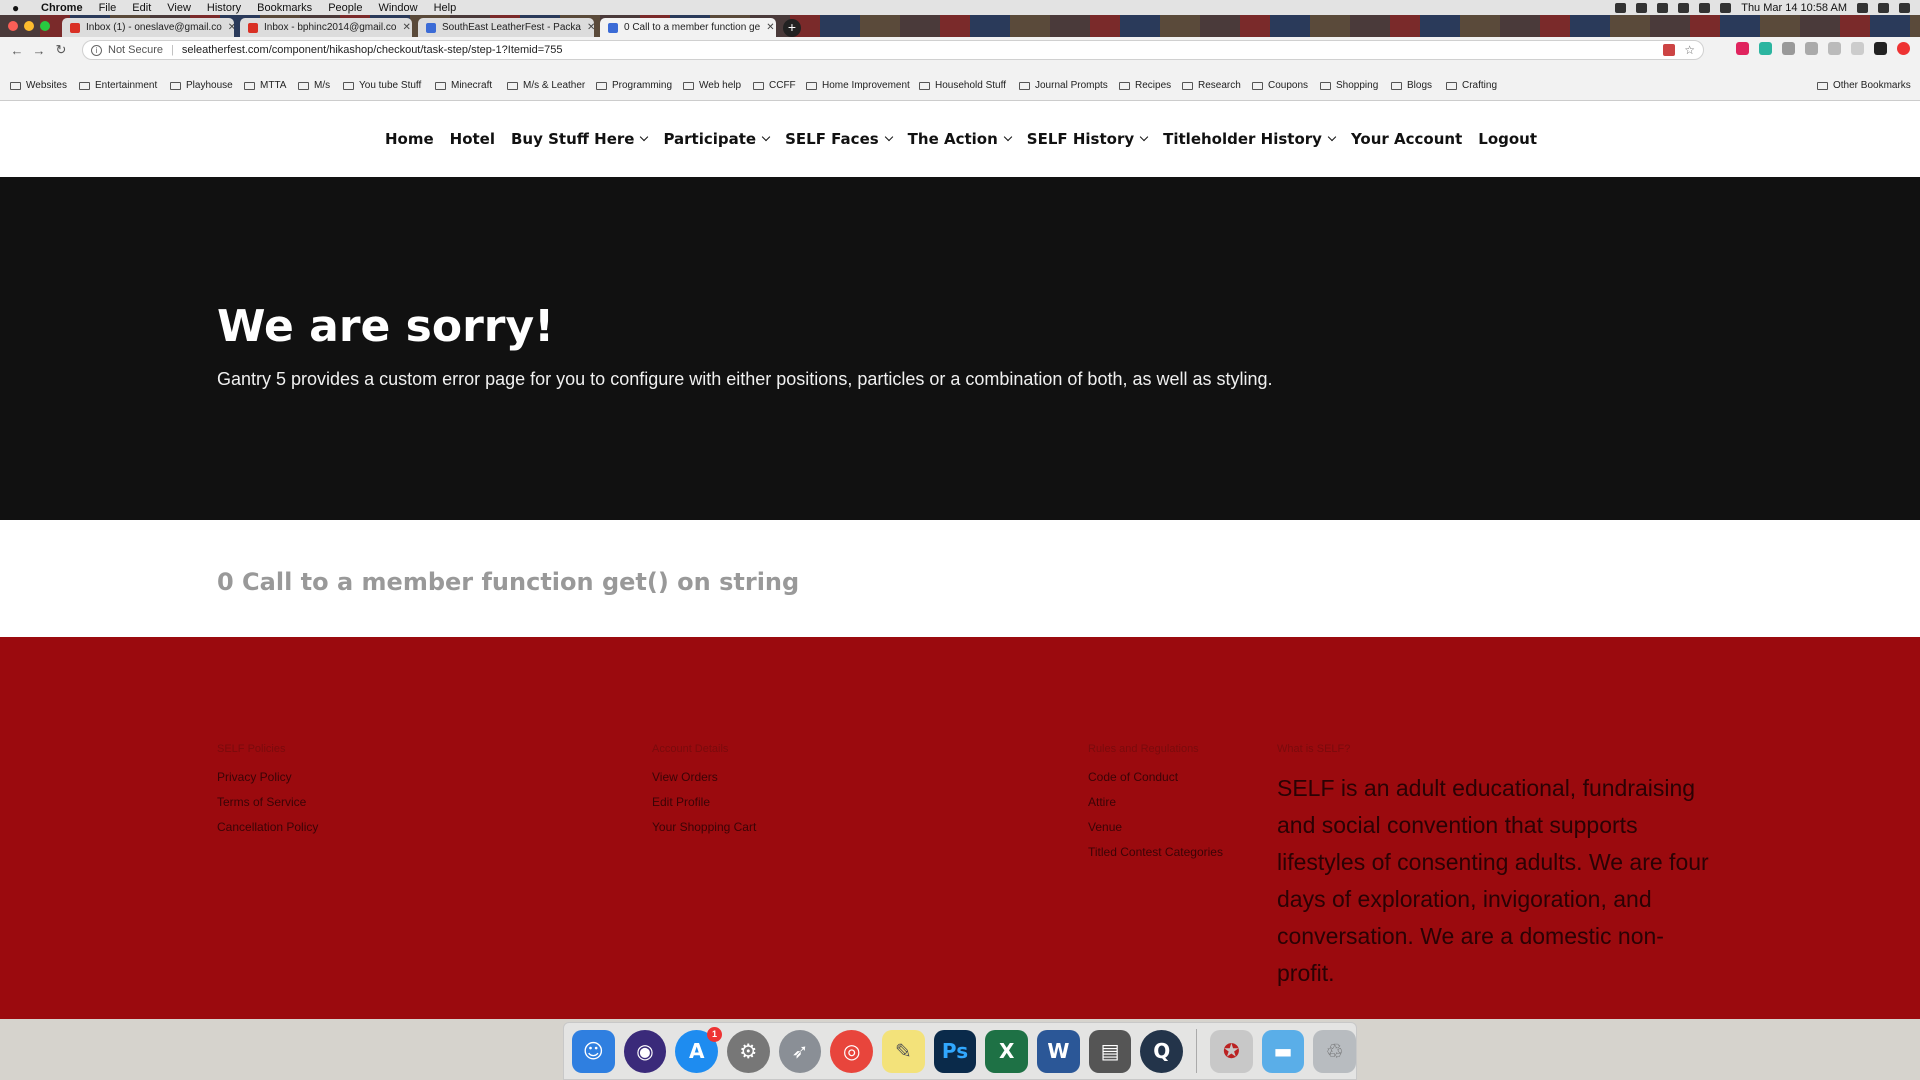 The height and width of the screenshot is (1080, 1920). I want to click on app-store-icon: A1, so click(699, 1049).